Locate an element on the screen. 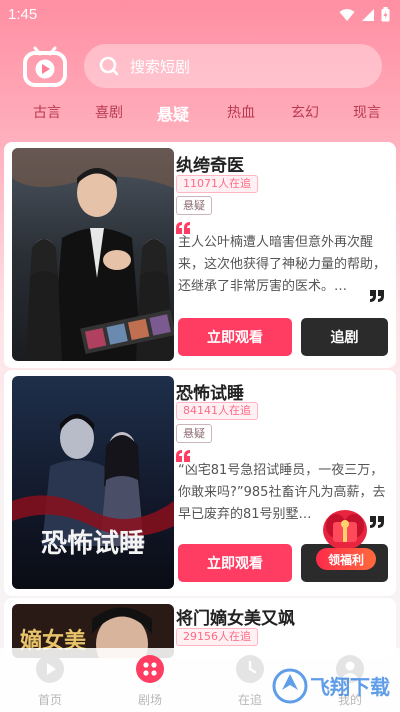 The image size is (400, 712). drama-title: 恐怖试睡 is located at coordinates (210, 391).